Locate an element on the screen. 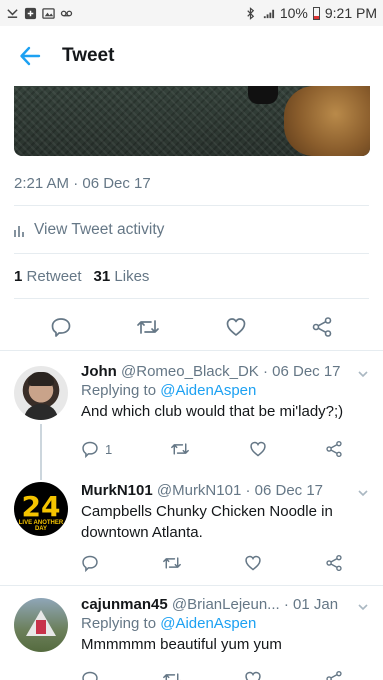 Image resolution: width=383 pixels, height=680 pixels. status-bar: 10% 9:21 PM is located at coordinates (191, 13).